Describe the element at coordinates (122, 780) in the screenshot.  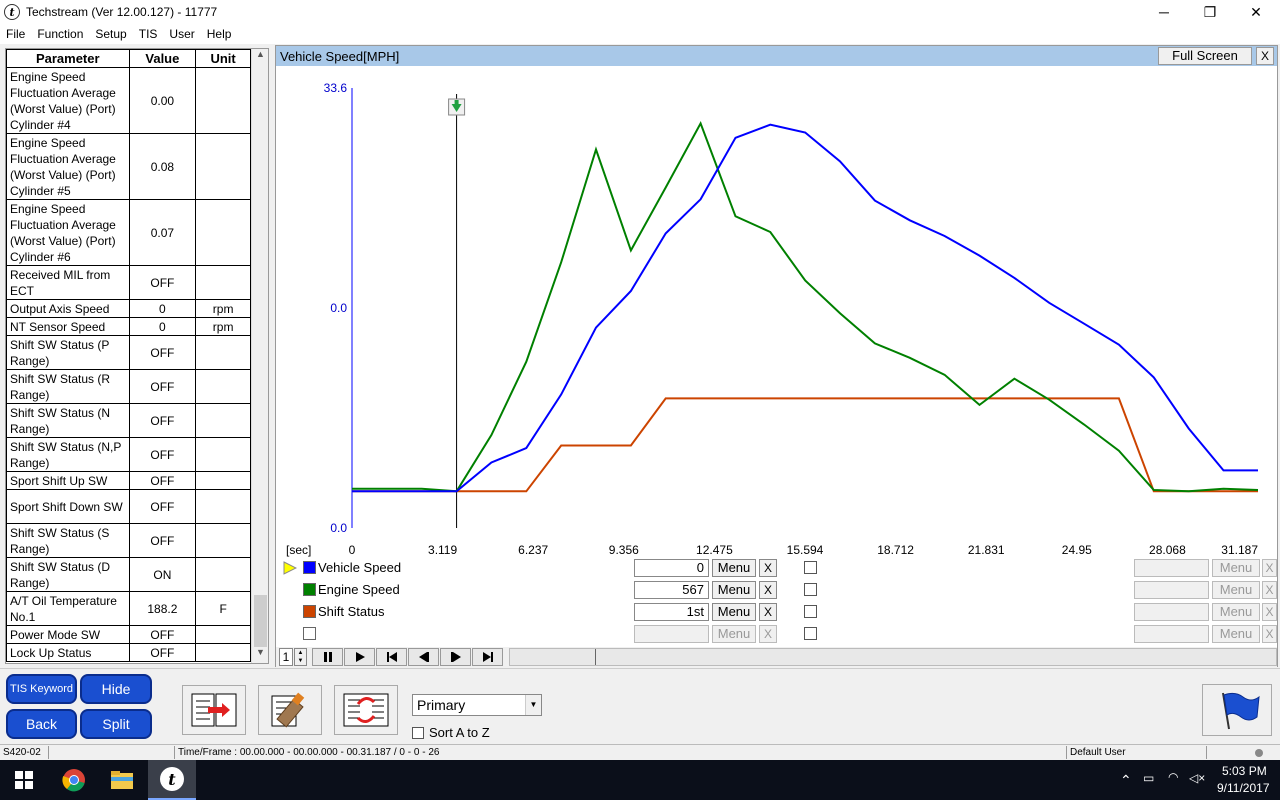
I see `file-explorer-taskbar-button` at that location.